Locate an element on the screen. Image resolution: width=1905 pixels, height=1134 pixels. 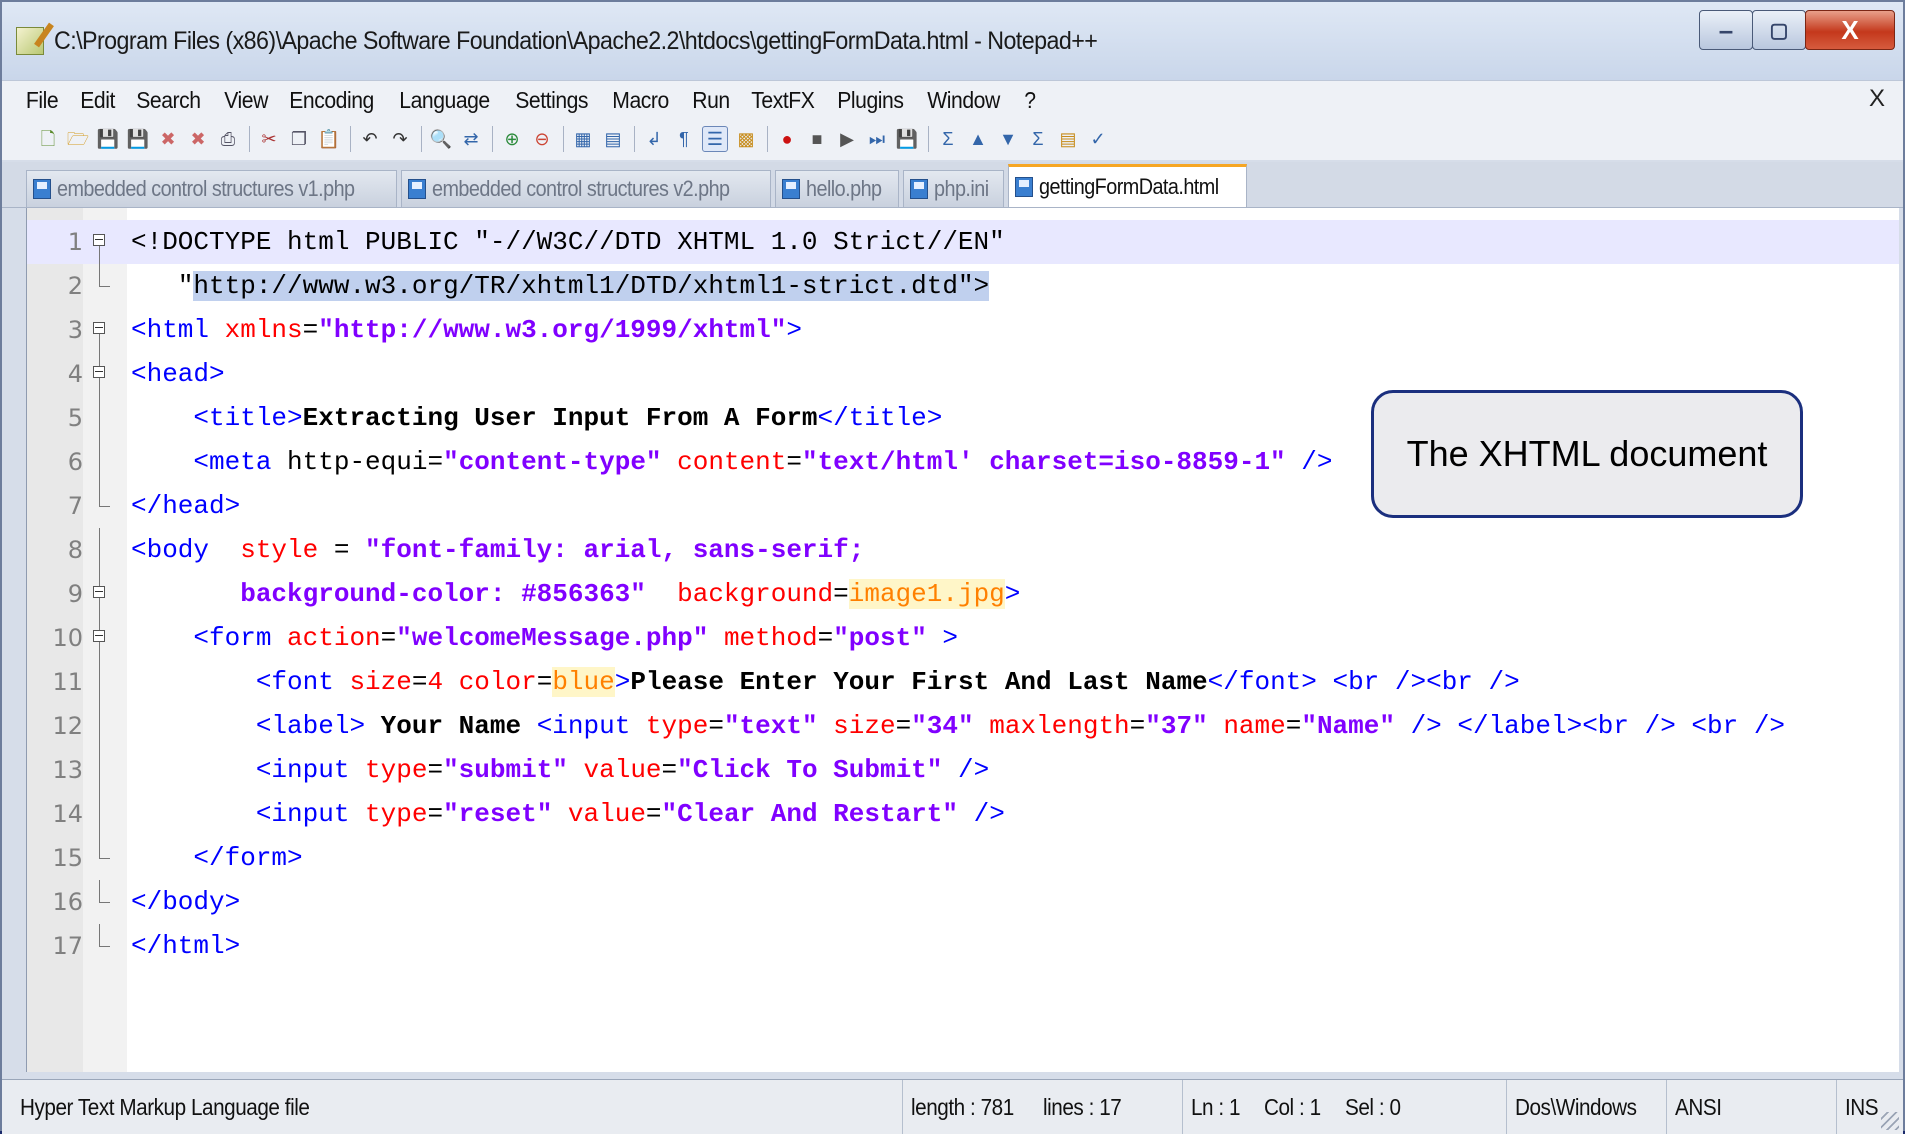
play-macro-icon: ▶ is located at coordinates (847, 139).